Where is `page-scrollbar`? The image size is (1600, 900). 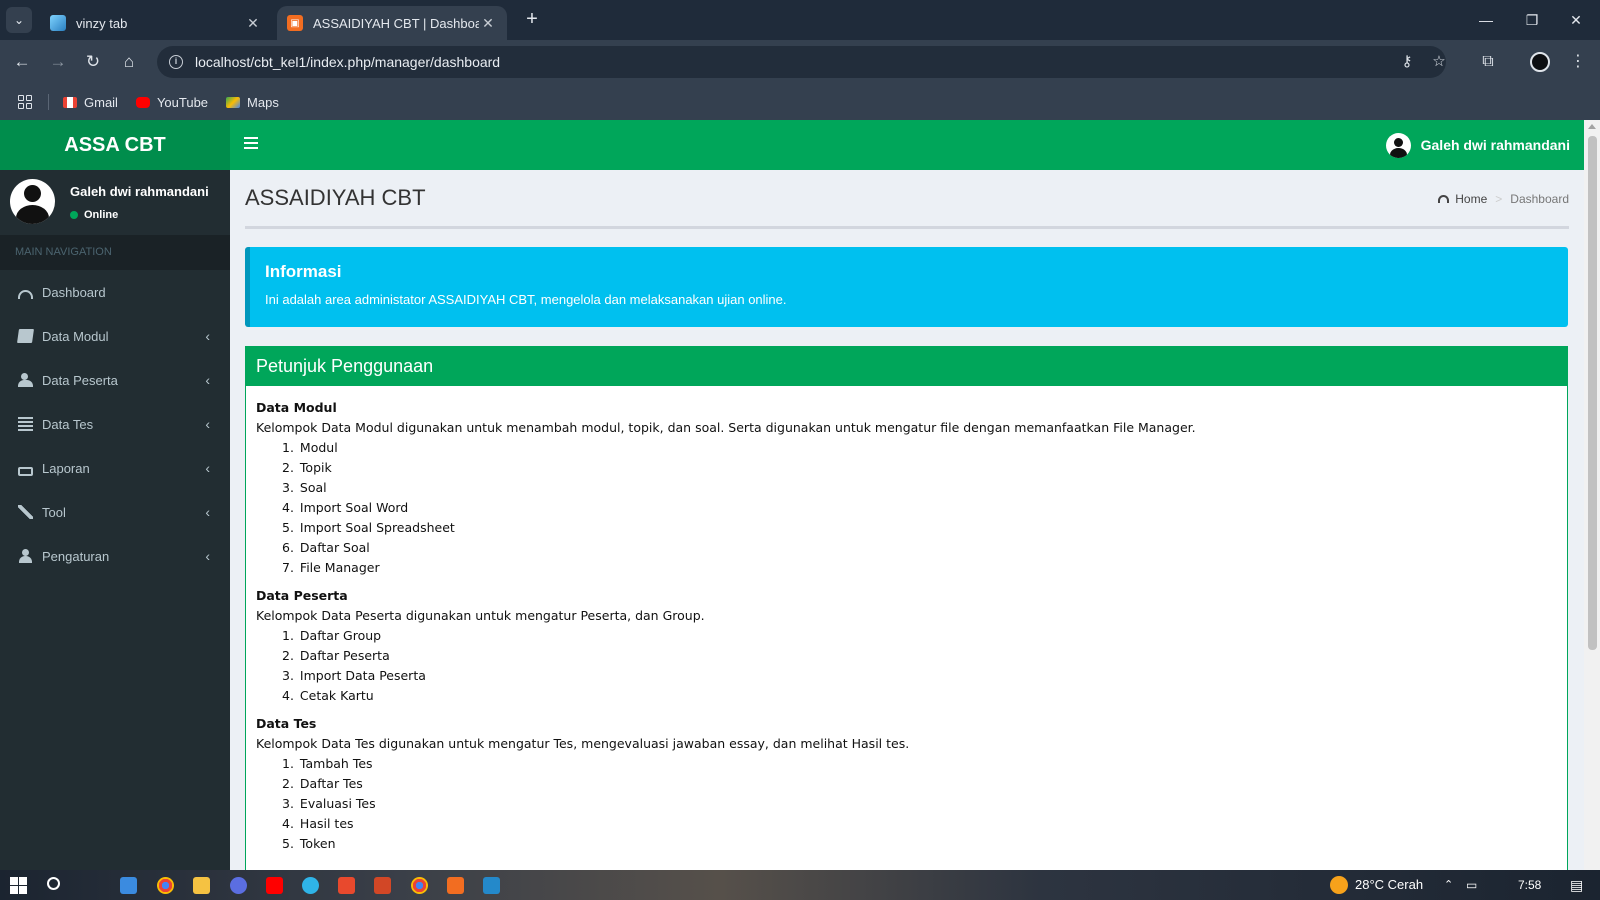 page-scrollbar is located at coordinates (1592, 495).